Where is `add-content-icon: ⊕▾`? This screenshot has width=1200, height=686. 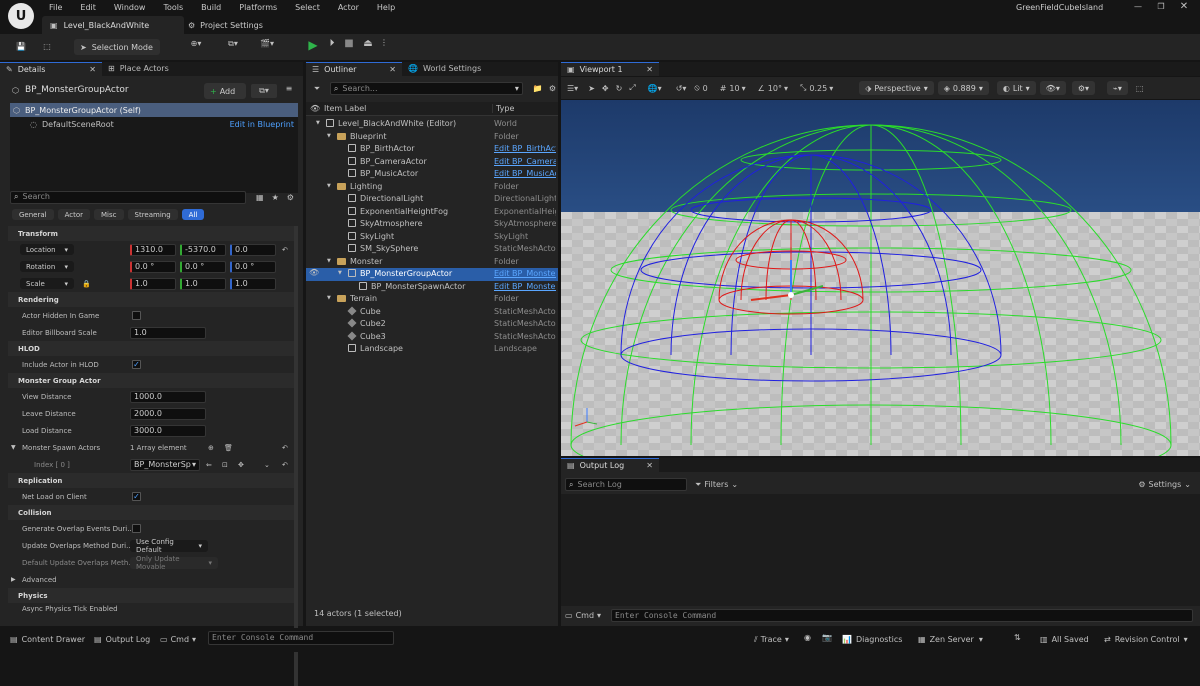
add-content-icon: ⊕▾ is located at coordinates (196, 43).